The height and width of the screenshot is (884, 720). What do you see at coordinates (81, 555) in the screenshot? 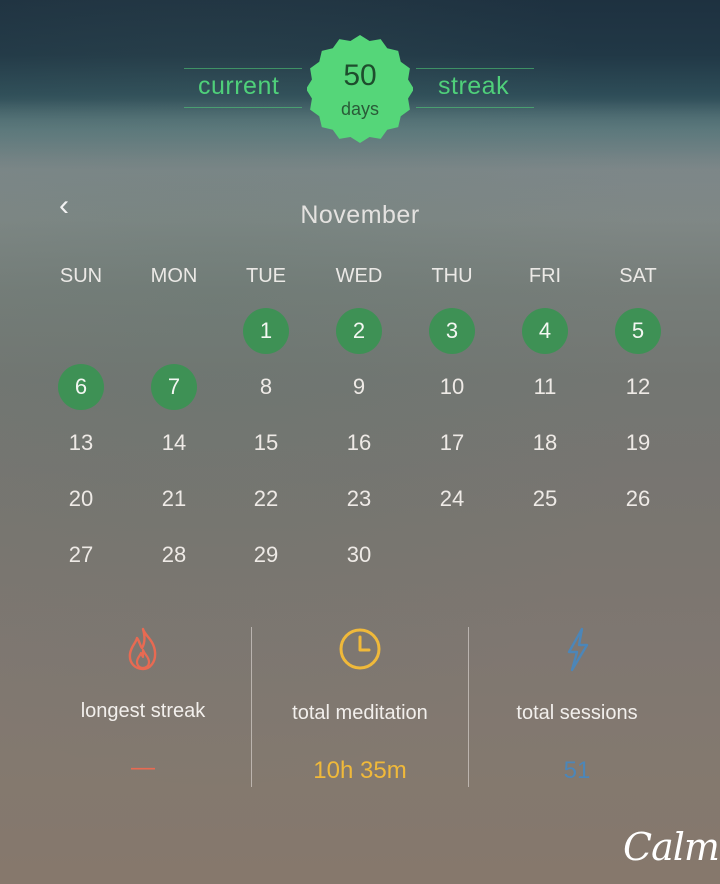
I see `calendar-day: 27` at bounding box center [81, 555].